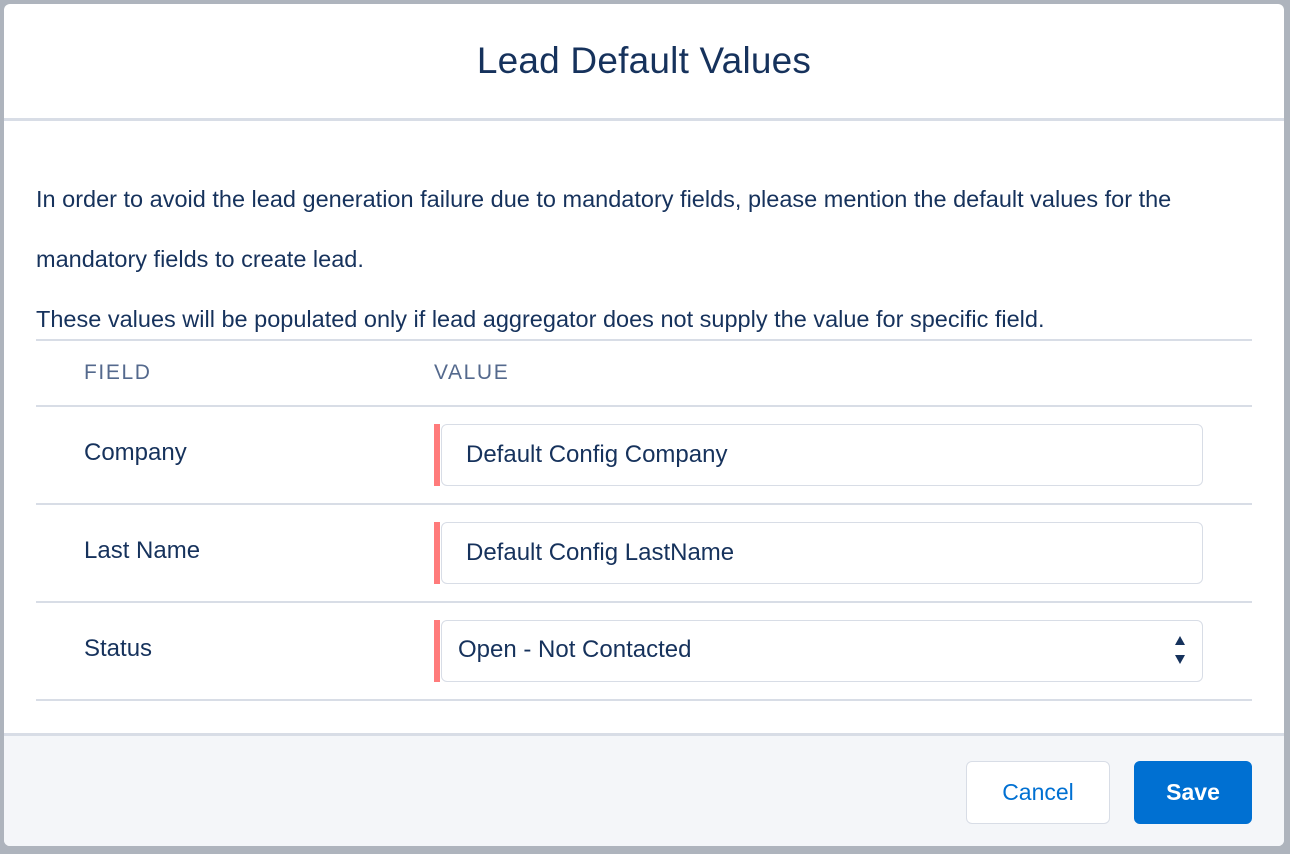 The width and height of the screenshot is (1290, 854). I want to click on column-header-value: VALUE, so click(472, 372).